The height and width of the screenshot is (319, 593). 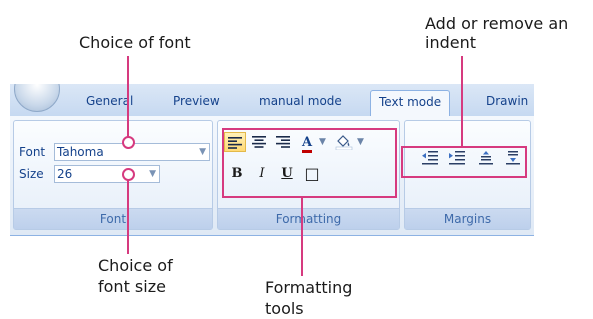 What do you see at coordinates (113, 218) in the screenshot?
I see `group-font-label: Font` at bounding box center [113, 218].